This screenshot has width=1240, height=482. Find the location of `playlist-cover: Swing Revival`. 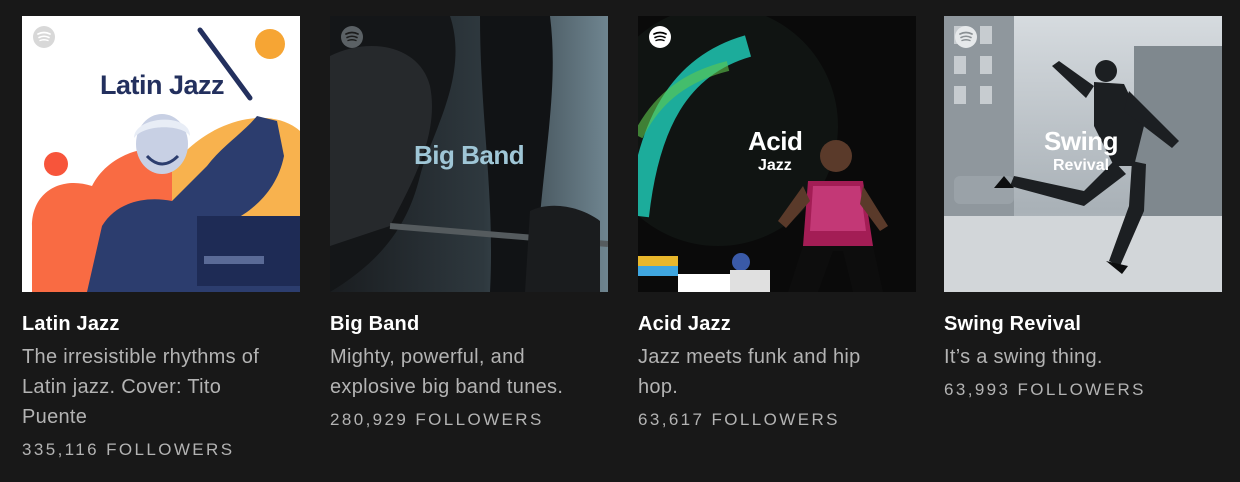

playlist-cover: Swing Revival is located at coordinates (1083, 154).